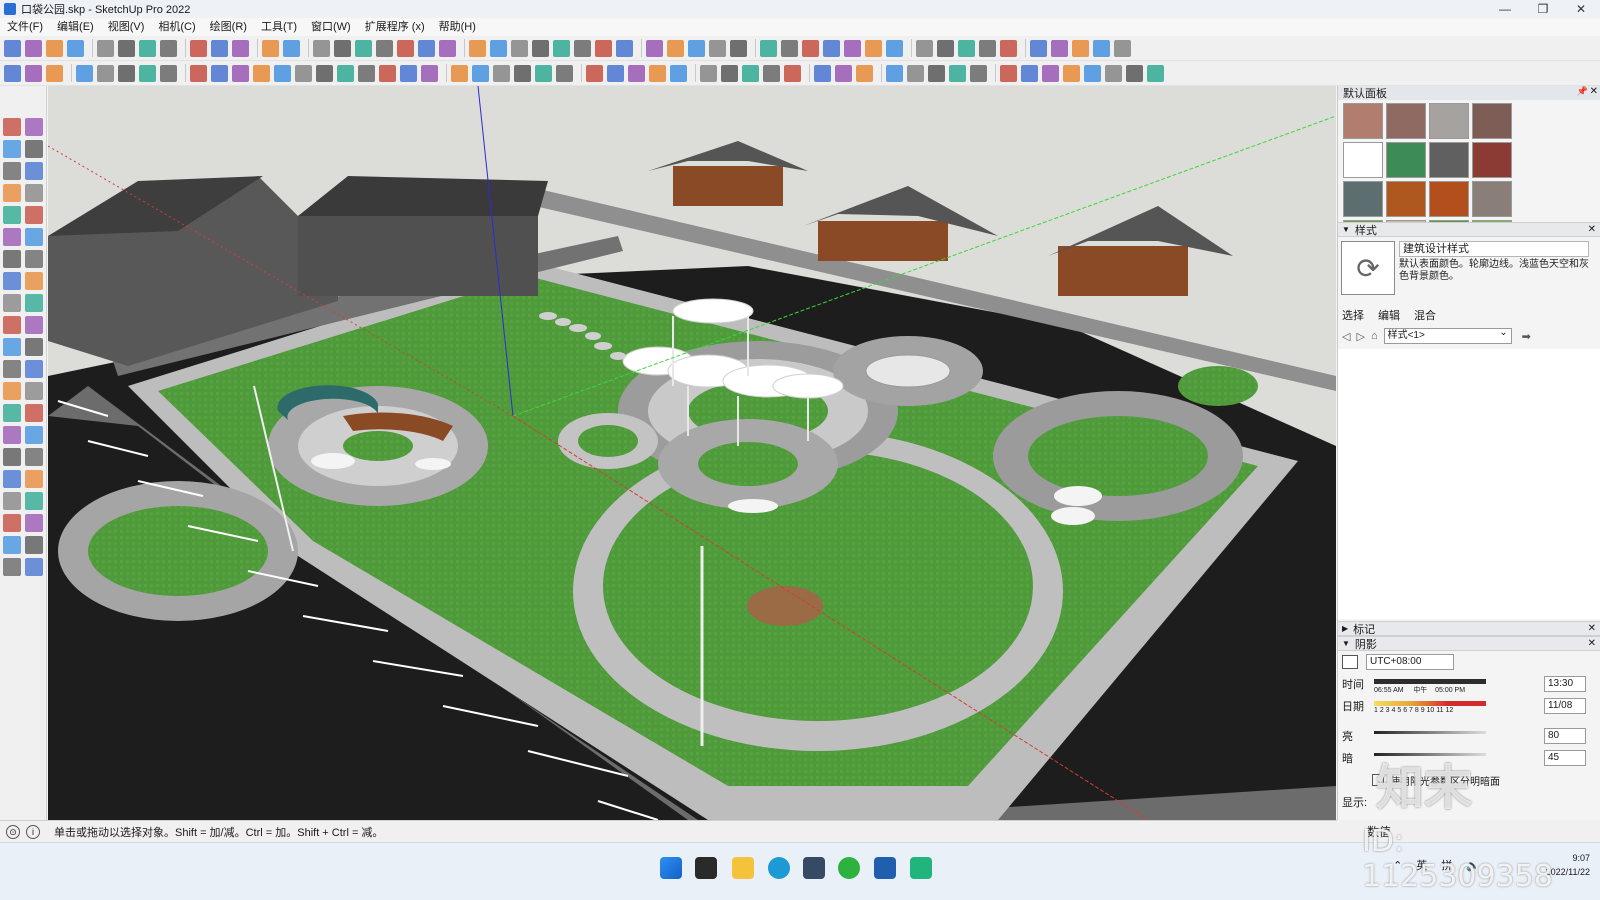 The width and height of the screenshot is (1600, 900). Describe the element at coordinates (1565, 736) in the screenshot. I see `light-value-field: 80` at that location.